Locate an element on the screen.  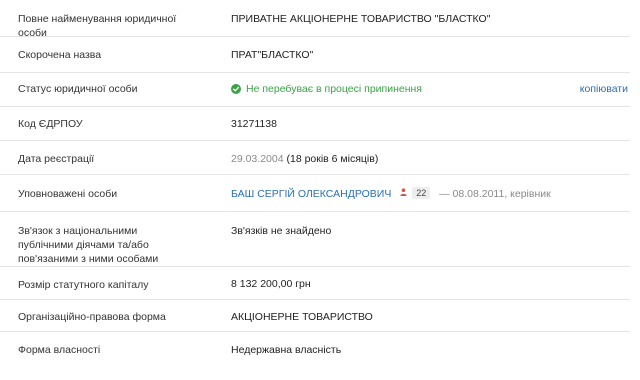
authorized-meta: — 08.08.2011, керівник is located at coordinates (495, 194).